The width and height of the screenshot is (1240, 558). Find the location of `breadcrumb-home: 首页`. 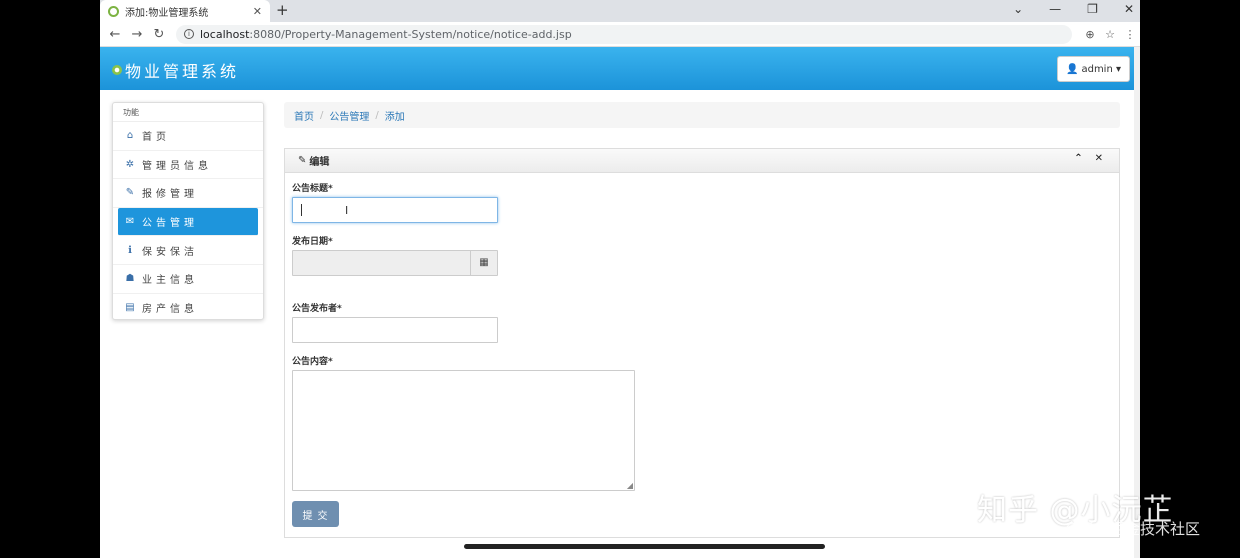

breadcrumb-home: 首页 is located at coordinates (304, 115).